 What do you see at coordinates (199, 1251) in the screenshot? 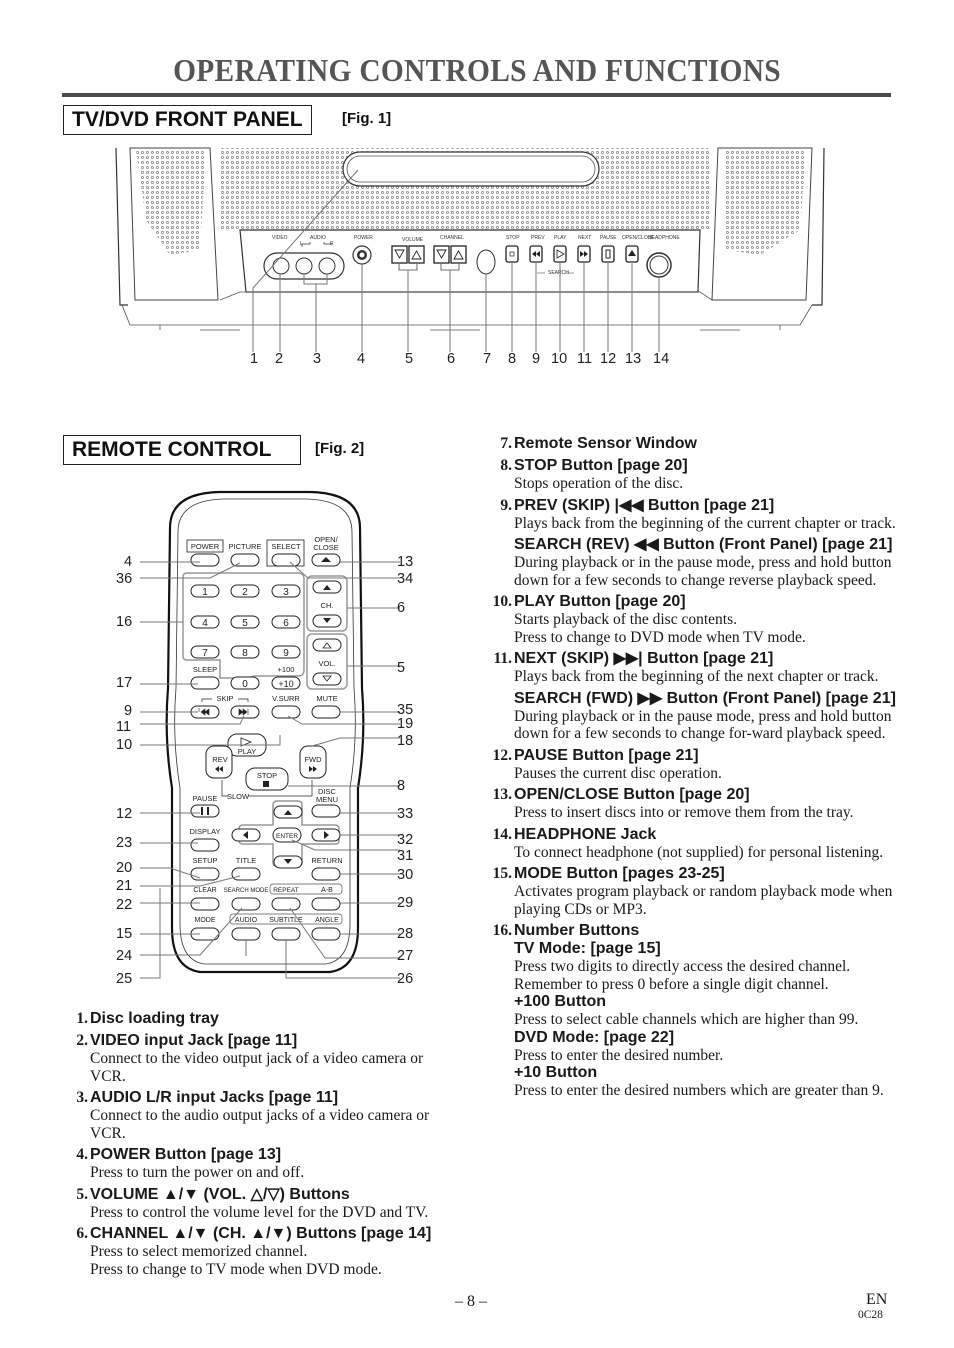
I see `item-text: Press to select memorized channel.` at bounding box center [199, 1251].